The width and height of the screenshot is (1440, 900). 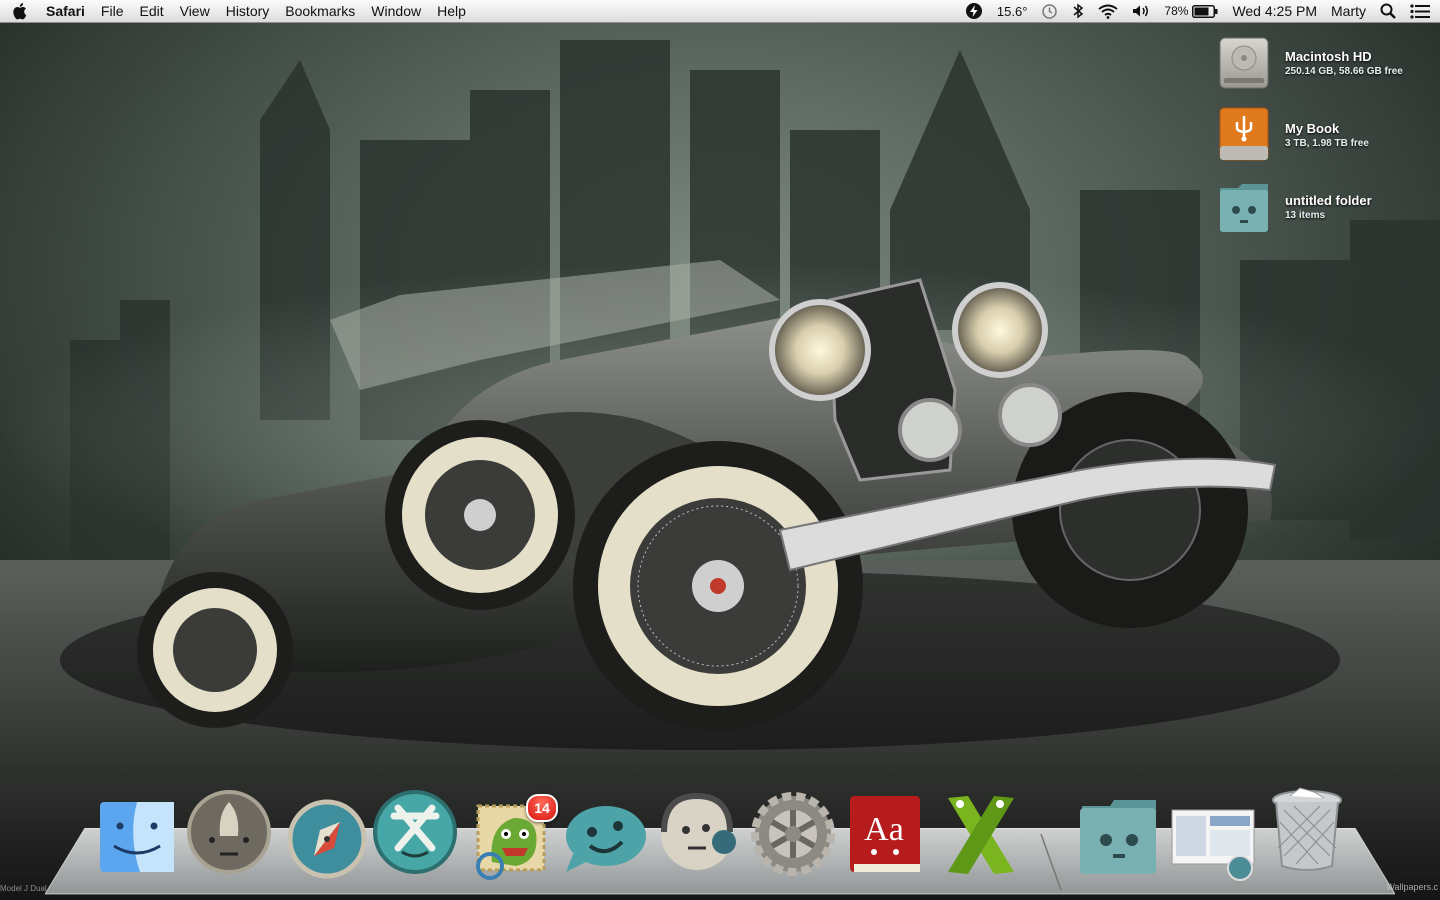 I want to click on dictionary-icon: Aa, so click(x=885, y=834).